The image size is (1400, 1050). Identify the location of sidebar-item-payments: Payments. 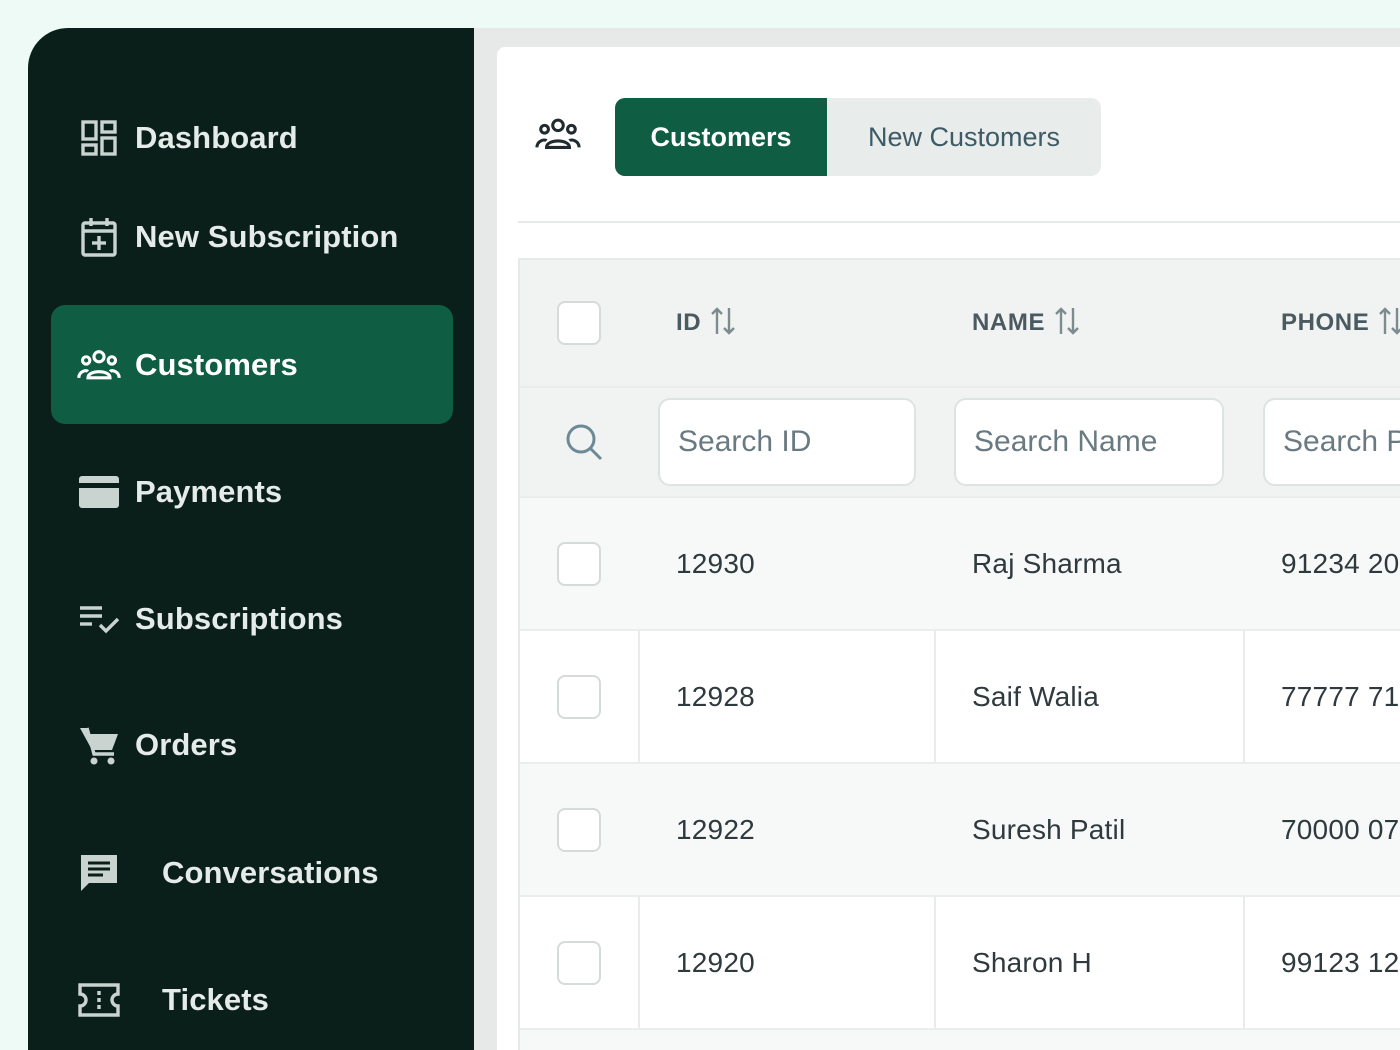
(252, 491).